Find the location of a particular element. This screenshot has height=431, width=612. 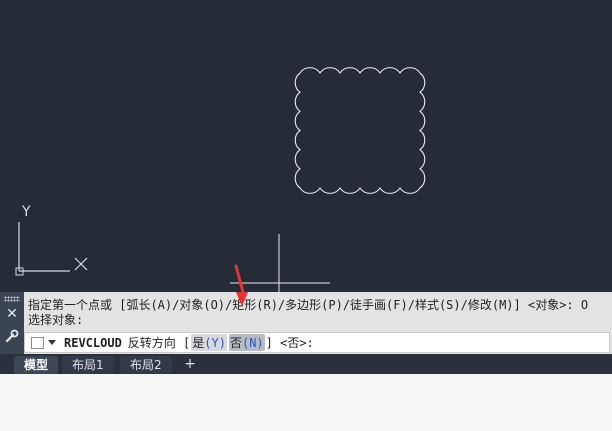

option-no-key: (N) is located at coordinates (252, 343).